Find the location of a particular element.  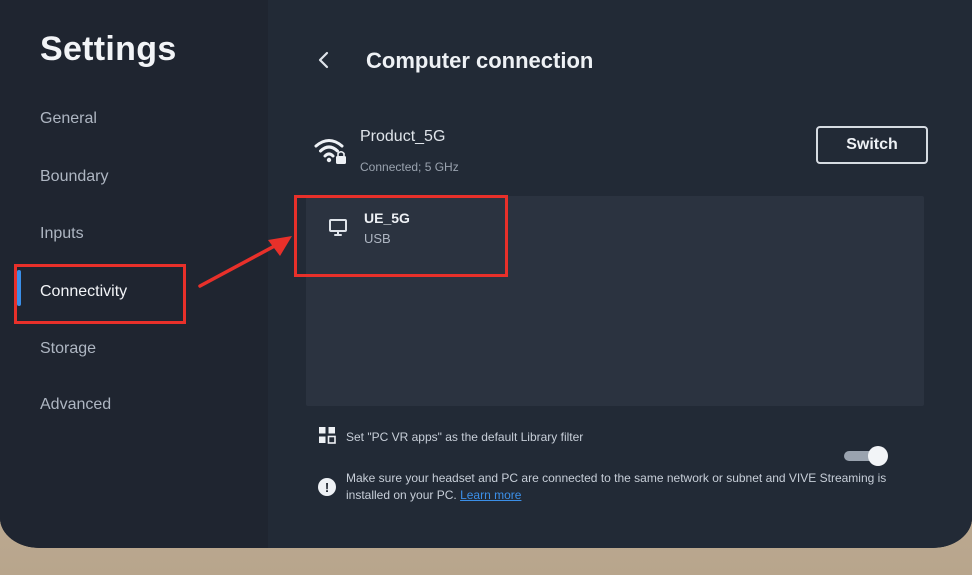

chevron-left-icon is located at coordinates (324, 60).